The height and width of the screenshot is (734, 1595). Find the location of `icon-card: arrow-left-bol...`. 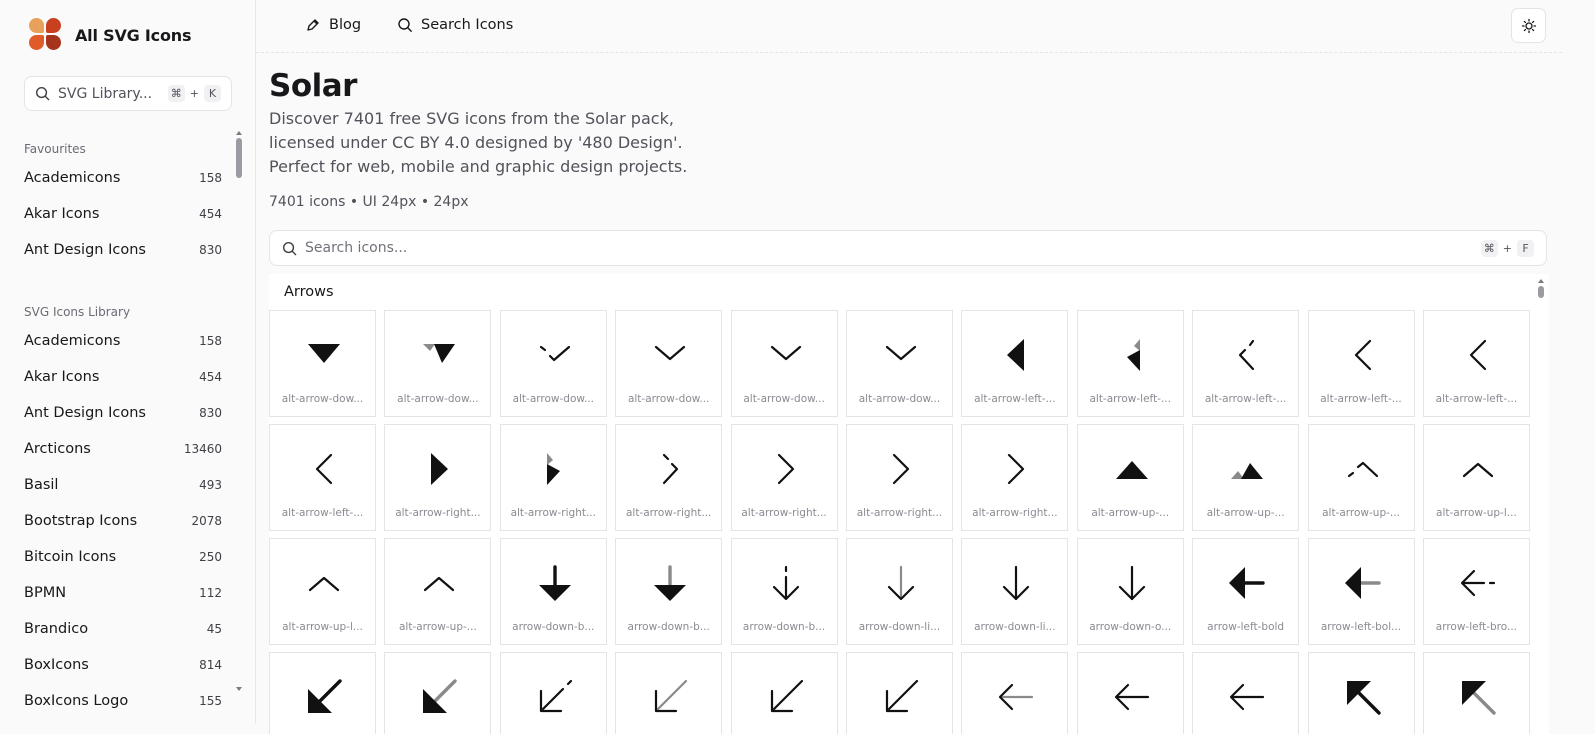

icon-card: arrow-left-bol... is located at coordinates (1361, 591).